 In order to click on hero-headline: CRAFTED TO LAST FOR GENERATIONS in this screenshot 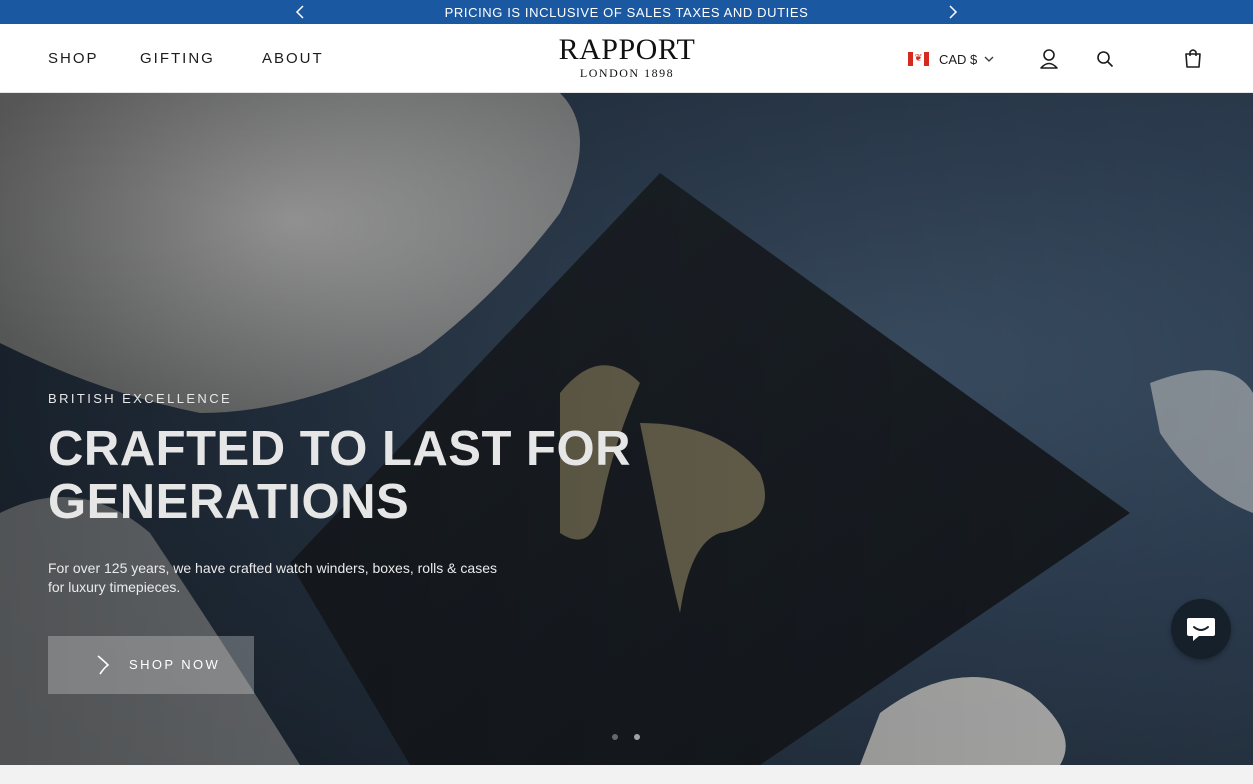, I will do `click(368, 476)`.